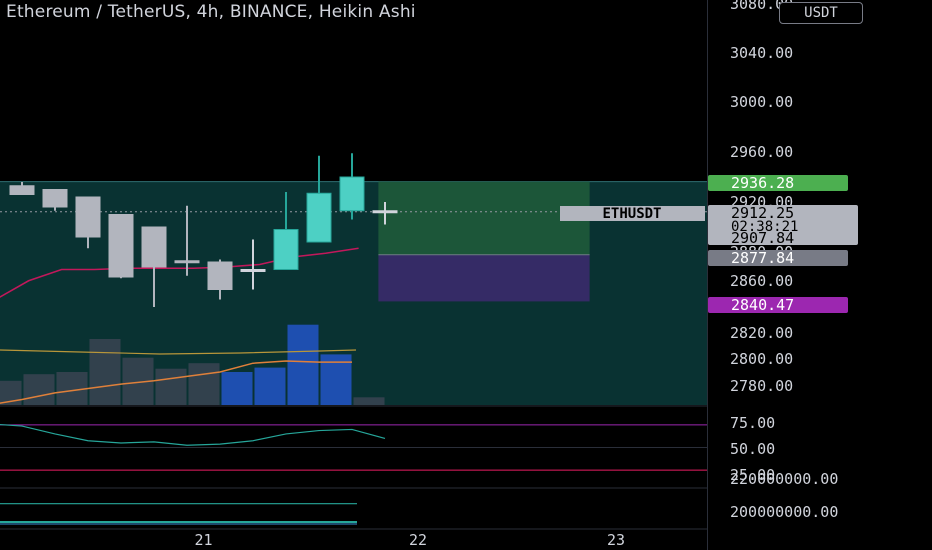 The width and height of the screenshot is (932, 550). What do you see at coordinates (752, 423) in the screenshot?
I see `rsi-tick-label: 75.00` at bounding box center [752, 423].